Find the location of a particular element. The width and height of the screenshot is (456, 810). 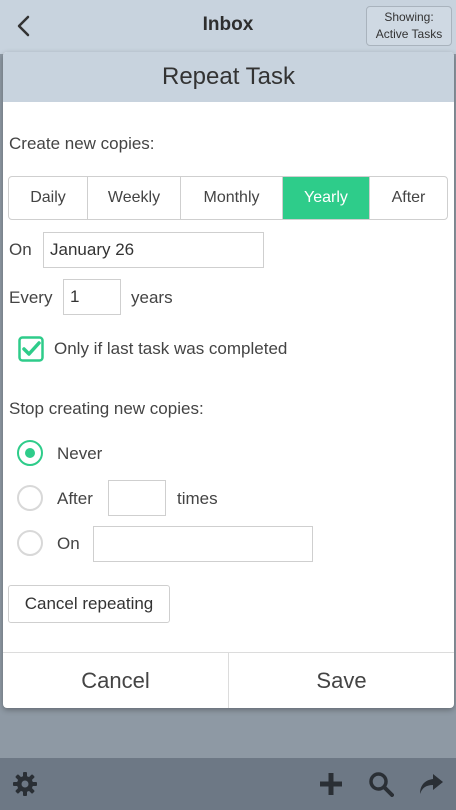

create-copies-label: Create new copies: is located at coordinates (82, 143).